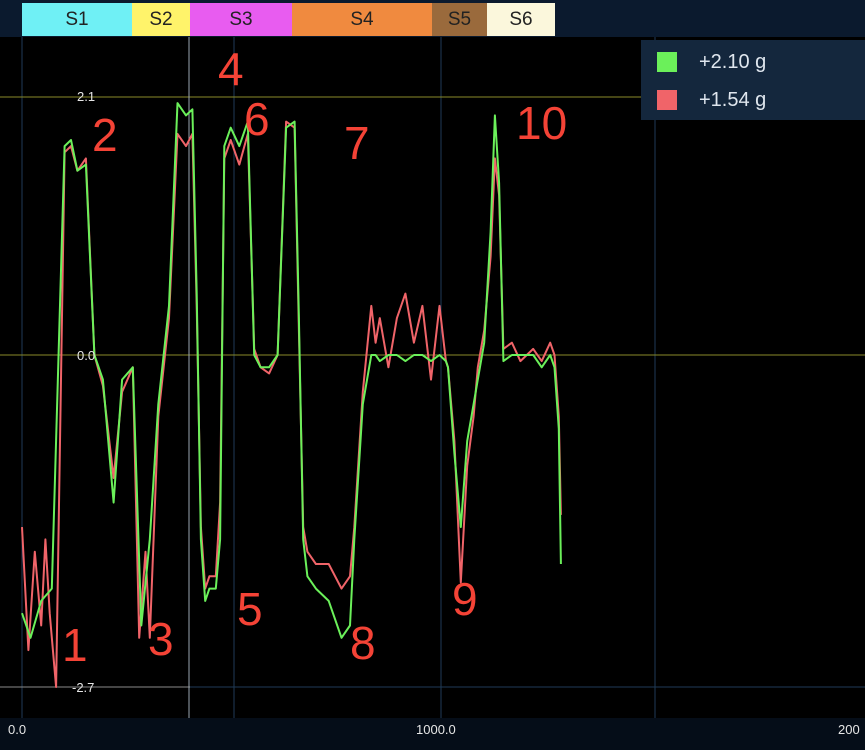 Image resolution: width=865 pixels, height=750 pixels. Describe the element at coordinates (465, 599) in the screenshot. I see `annotation-label: 9` at that location.